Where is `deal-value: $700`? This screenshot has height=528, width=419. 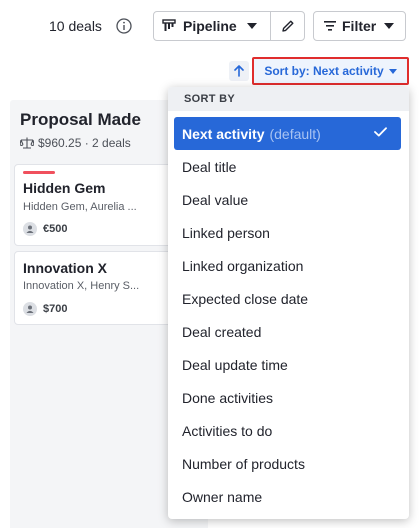
deal-value: $700 is located at coordinates (55, 309).